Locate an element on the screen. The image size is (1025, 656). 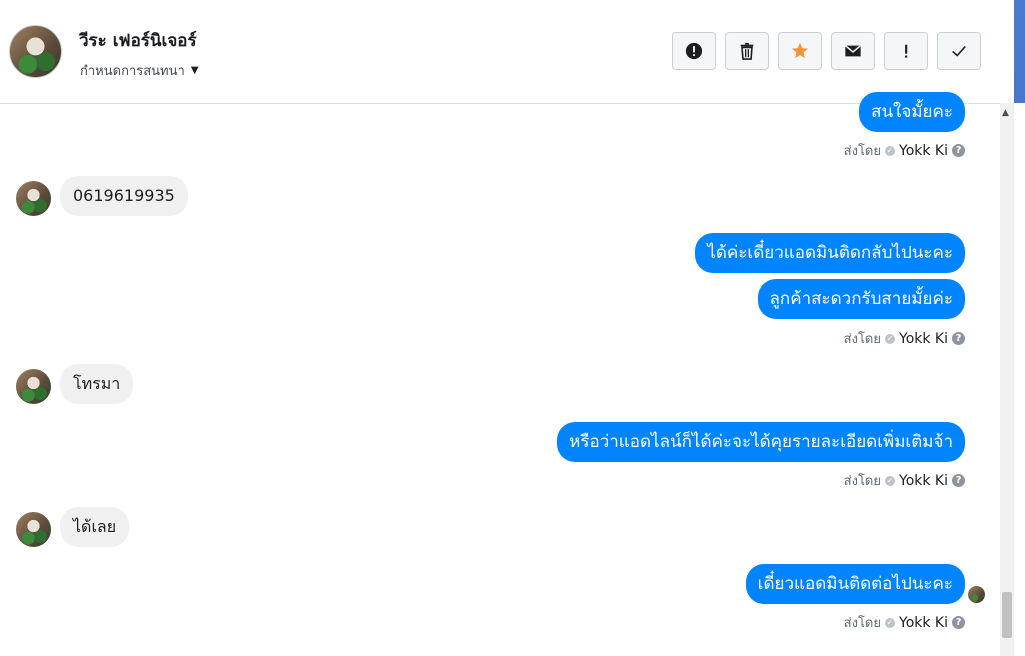
trash-icon is located at coordinates (747, 51).